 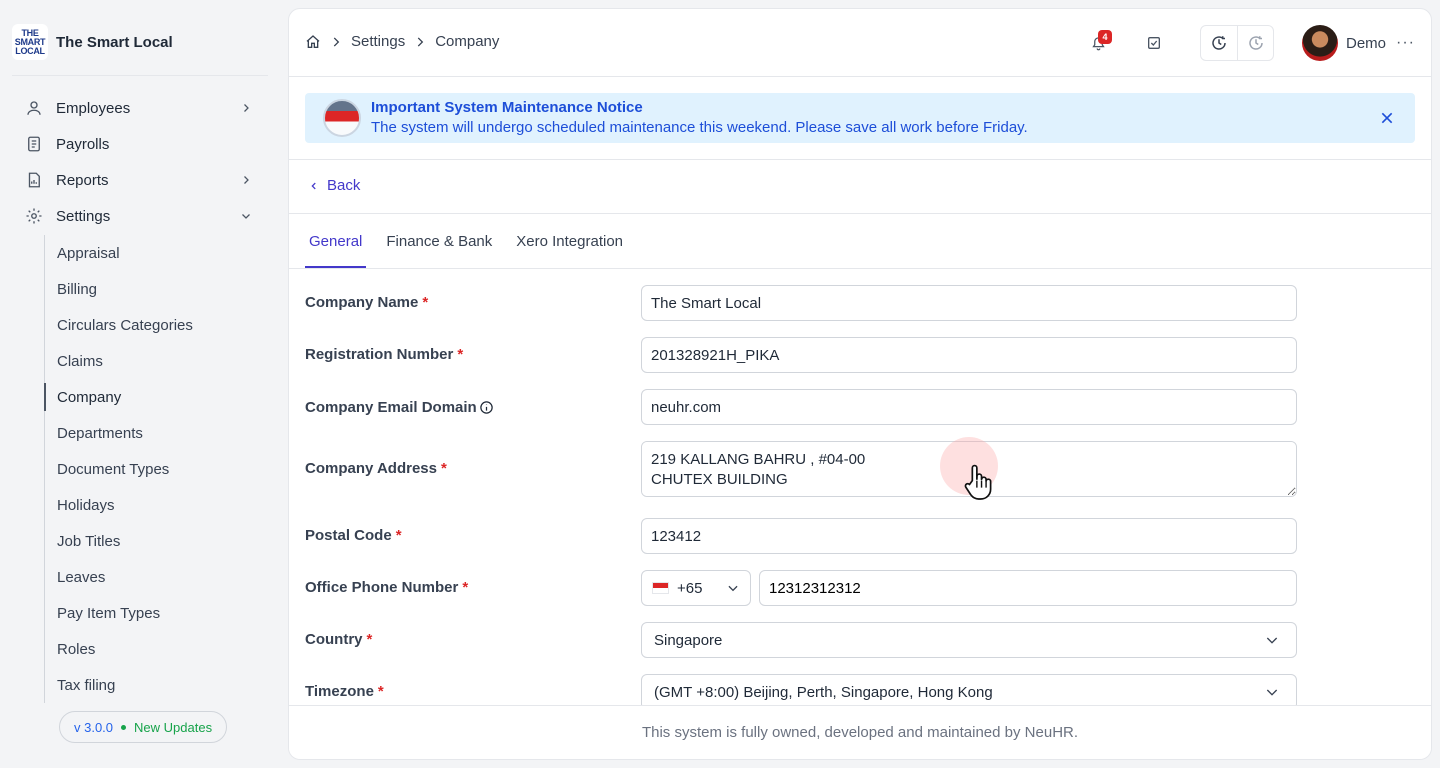 I want to click on back-link: Back, so click(x=334, y=185).